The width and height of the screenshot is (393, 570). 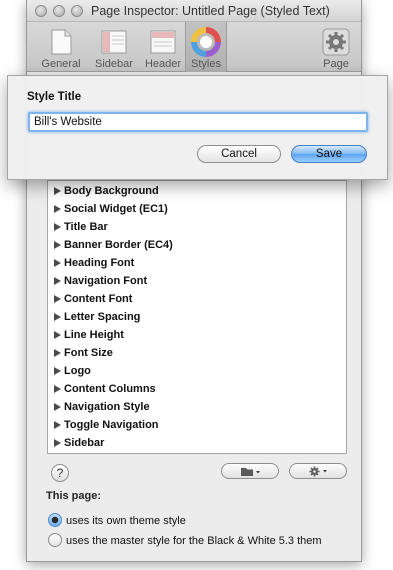 What do you see at coordinates (198, 122) in the screenshot?
I see `style-title-input` at bounding box center [198, 122].